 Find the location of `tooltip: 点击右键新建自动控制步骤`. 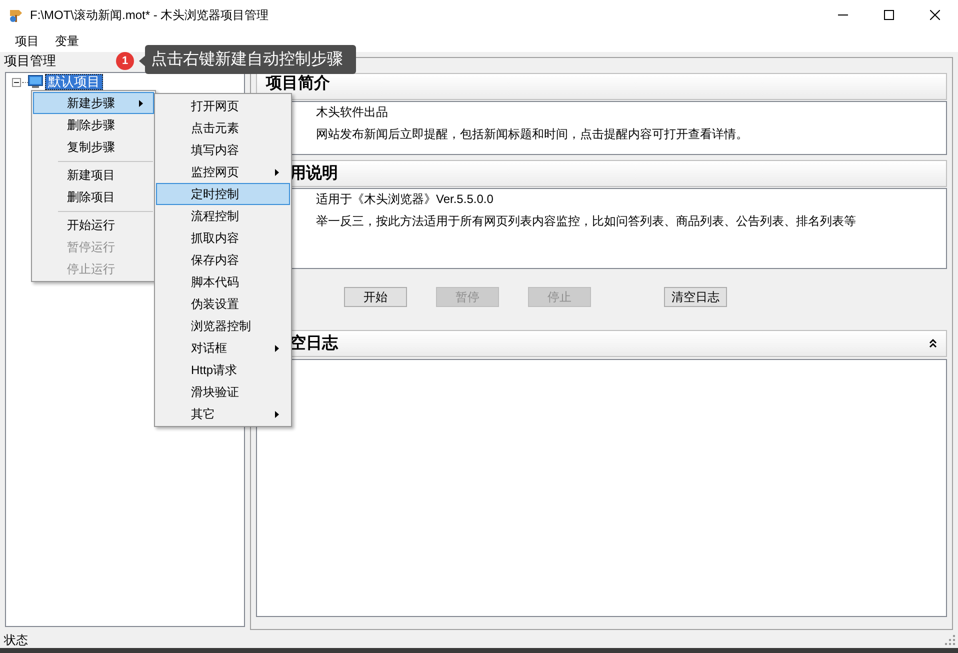

tooltip: 点击右键新建自动控制步骤 is located at coordinates (250, 59).